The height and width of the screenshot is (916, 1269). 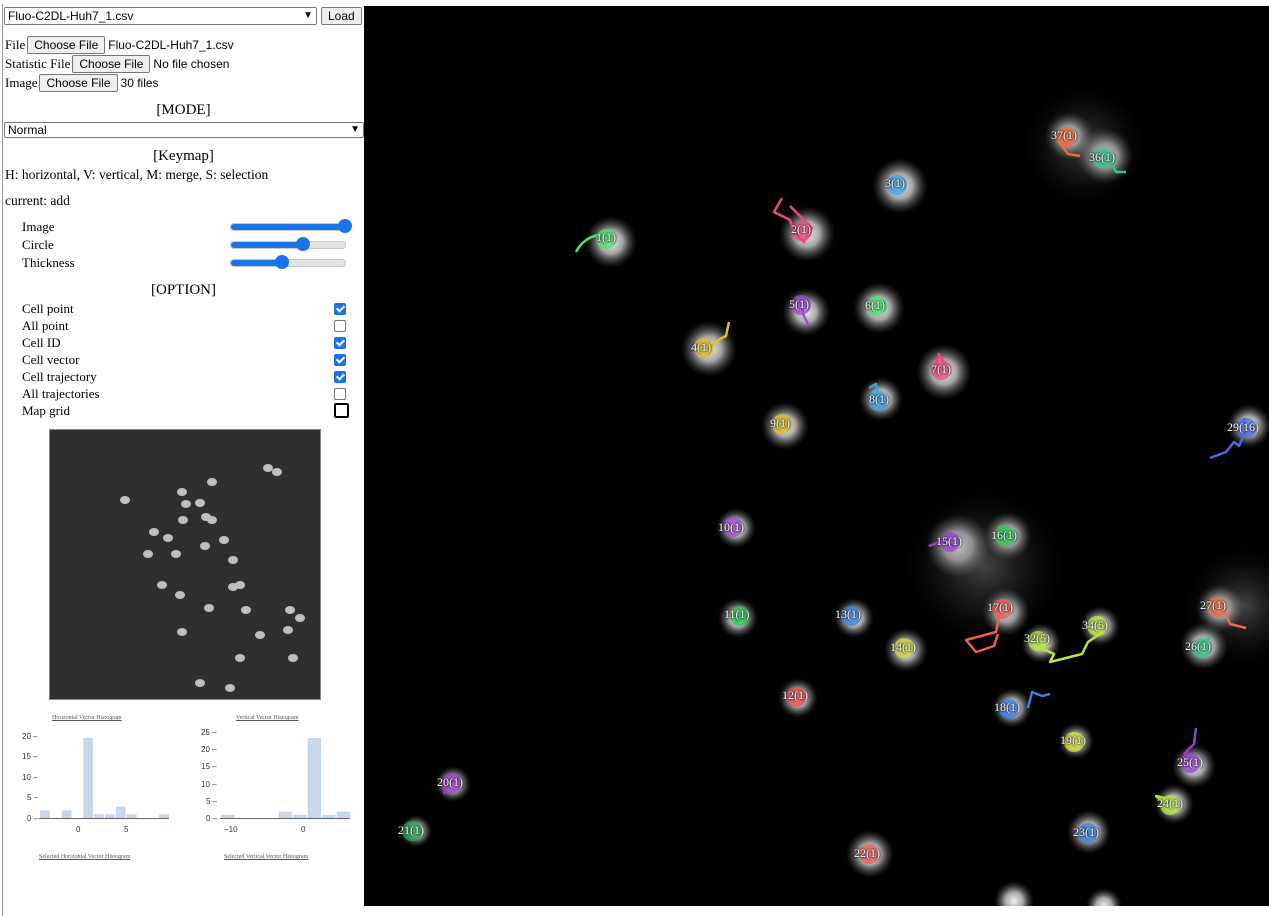 I want to click on option-label-all-trajectories: All trajectories, so click(x=61, y=393).